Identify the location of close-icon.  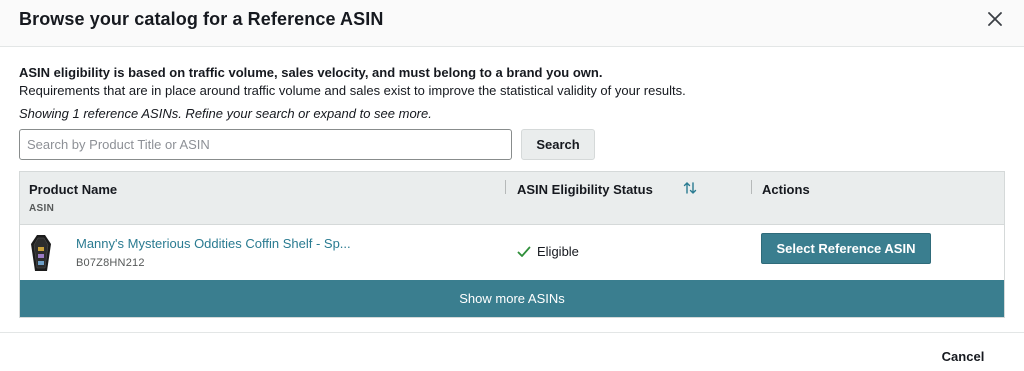
(995, 19).